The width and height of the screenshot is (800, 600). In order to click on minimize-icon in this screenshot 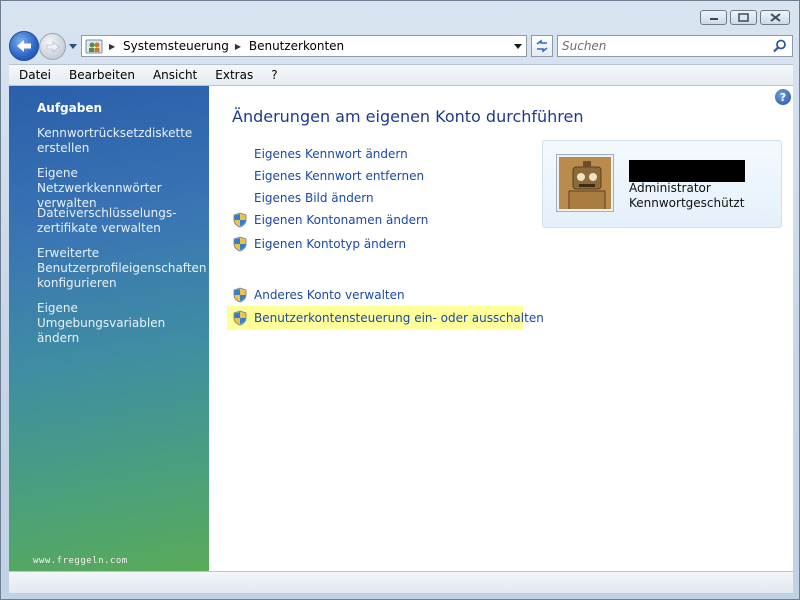, I will do `click(713, 18)`.